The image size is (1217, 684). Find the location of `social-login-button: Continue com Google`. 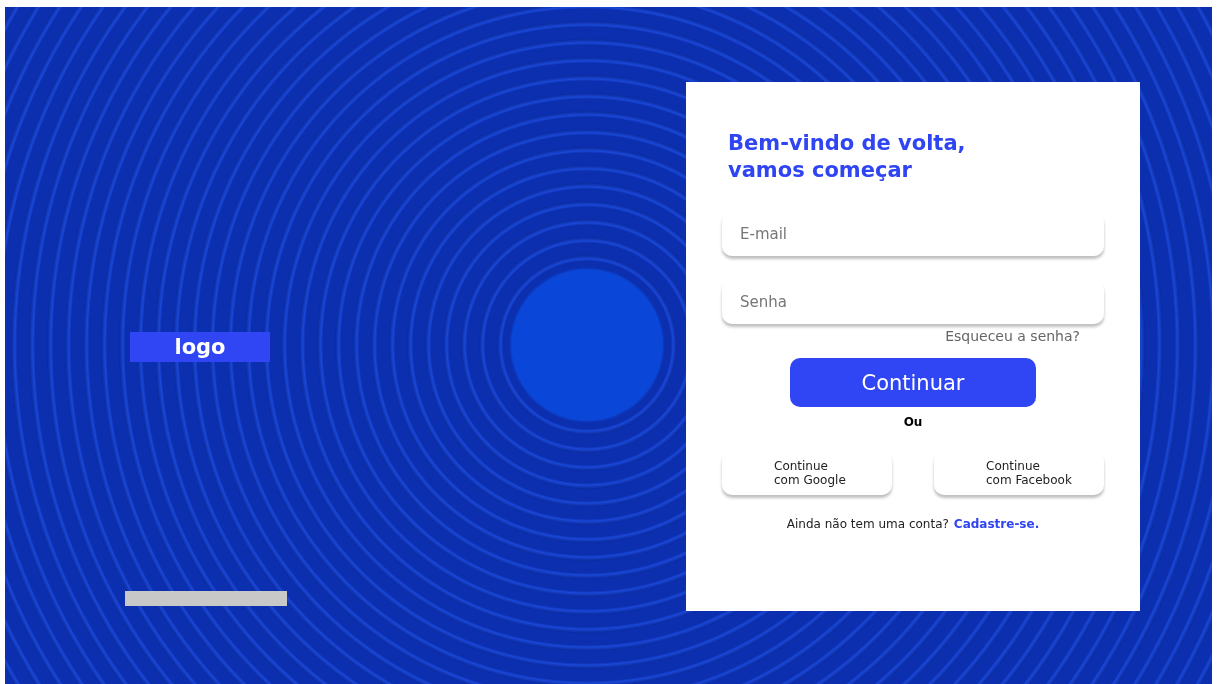

social-login-button: Continue com Google is located at coordinates (807, 473).